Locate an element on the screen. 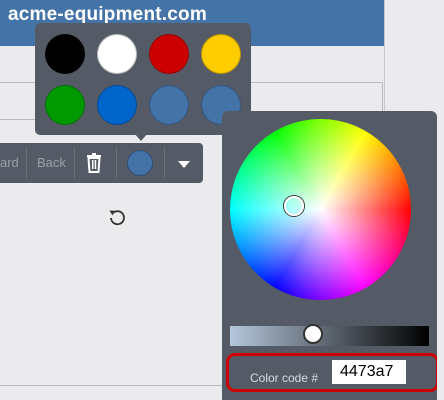 This screenshot has width=444, height=400. page-margin is located at coordinates (440, 255).